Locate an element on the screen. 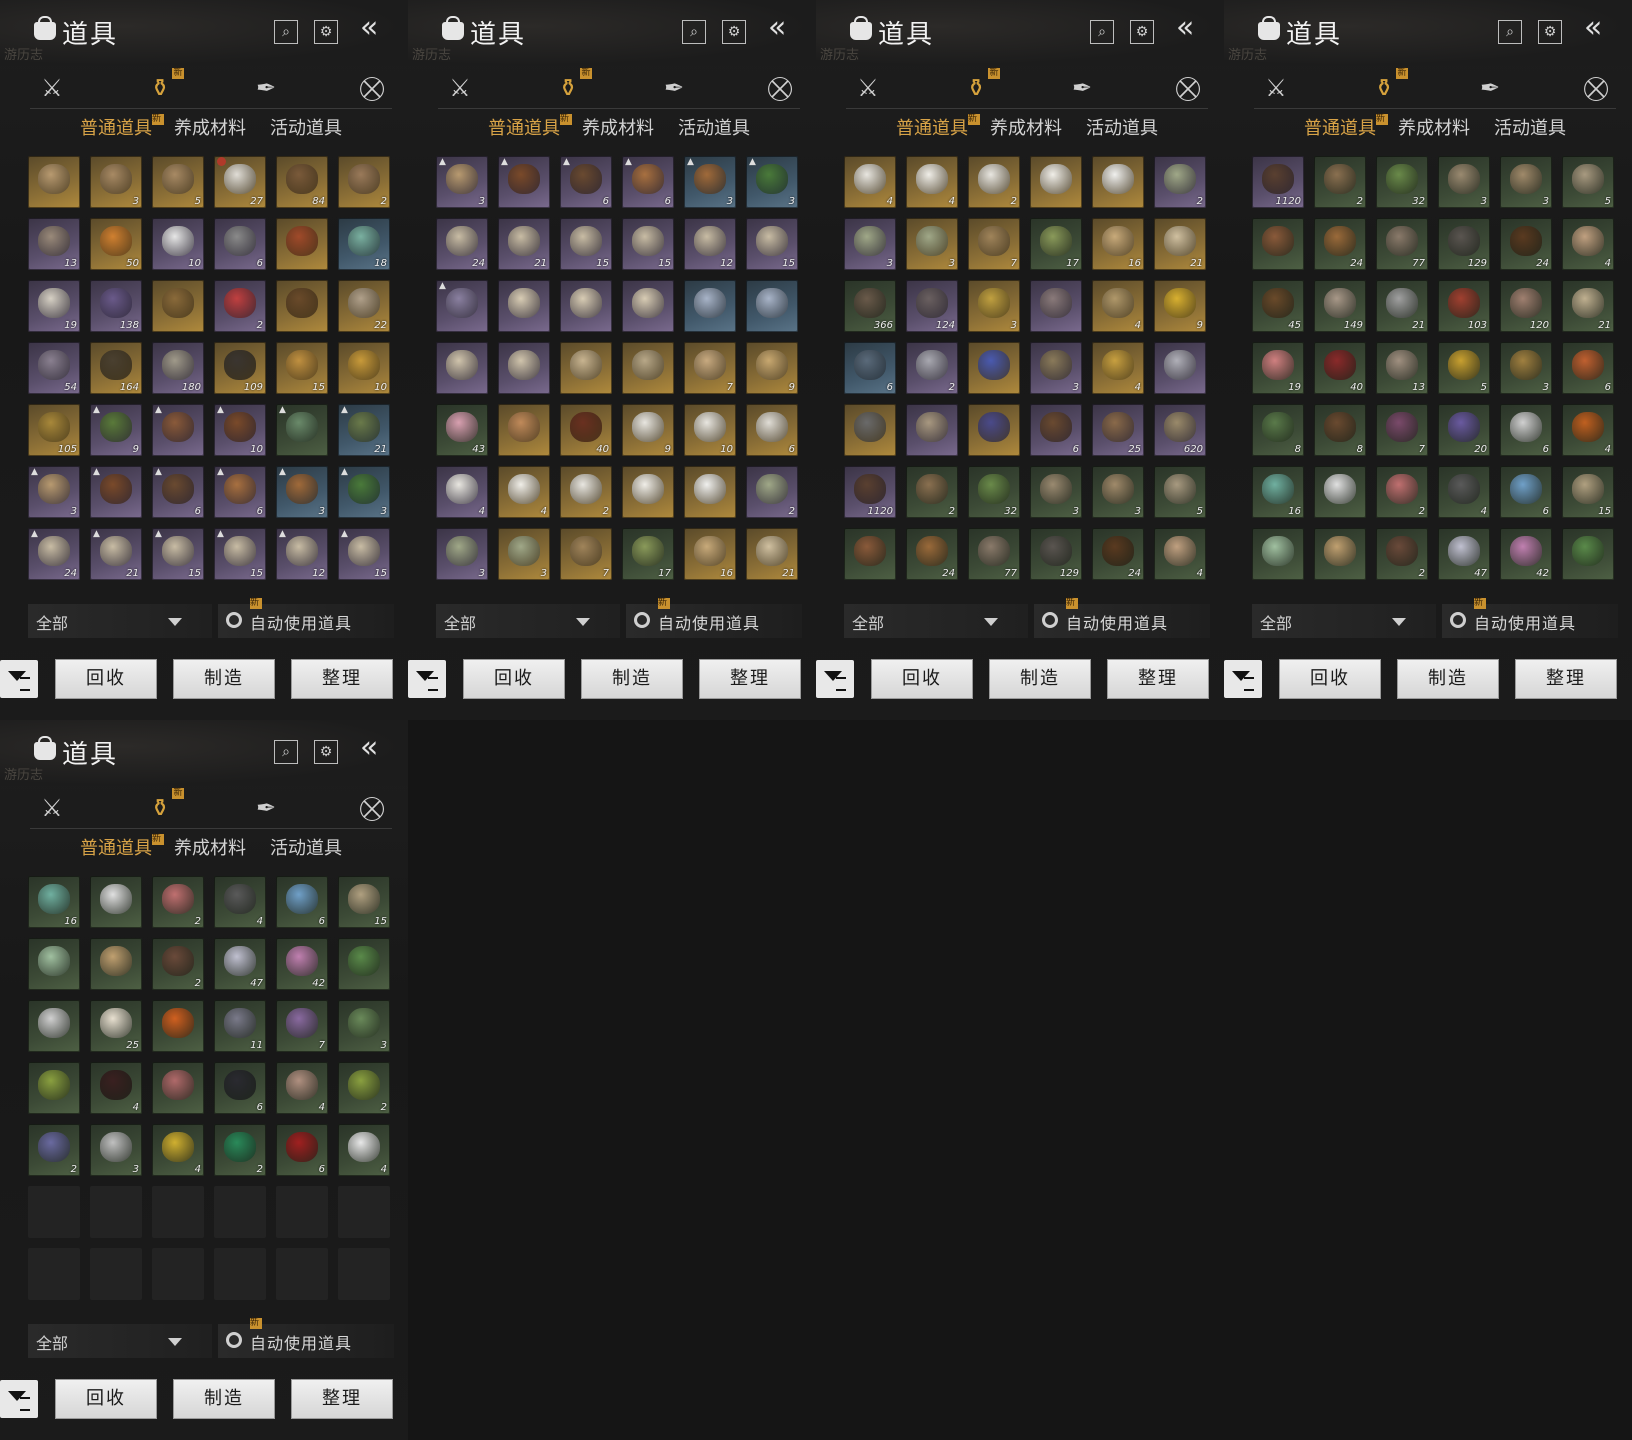 The height and width of the screenshot is (1440, 1632). tab-materials: 养成材料 is located at coordinates (618, 127).